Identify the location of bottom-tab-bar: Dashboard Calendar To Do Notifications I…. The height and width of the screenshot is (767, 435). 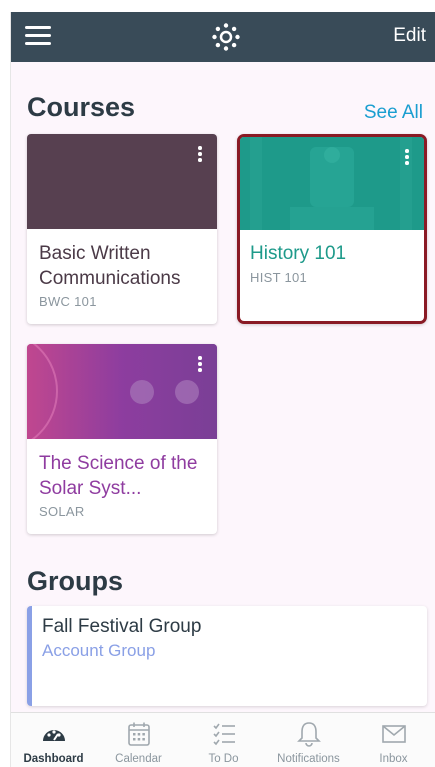
(223, 739).